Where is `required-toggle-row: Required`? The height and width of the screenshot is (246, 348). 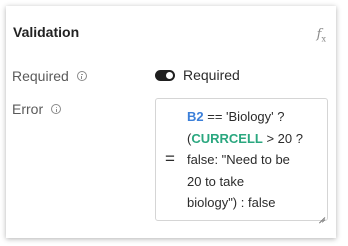
required-toggle-row: Required is located at coordinates (197, 75).